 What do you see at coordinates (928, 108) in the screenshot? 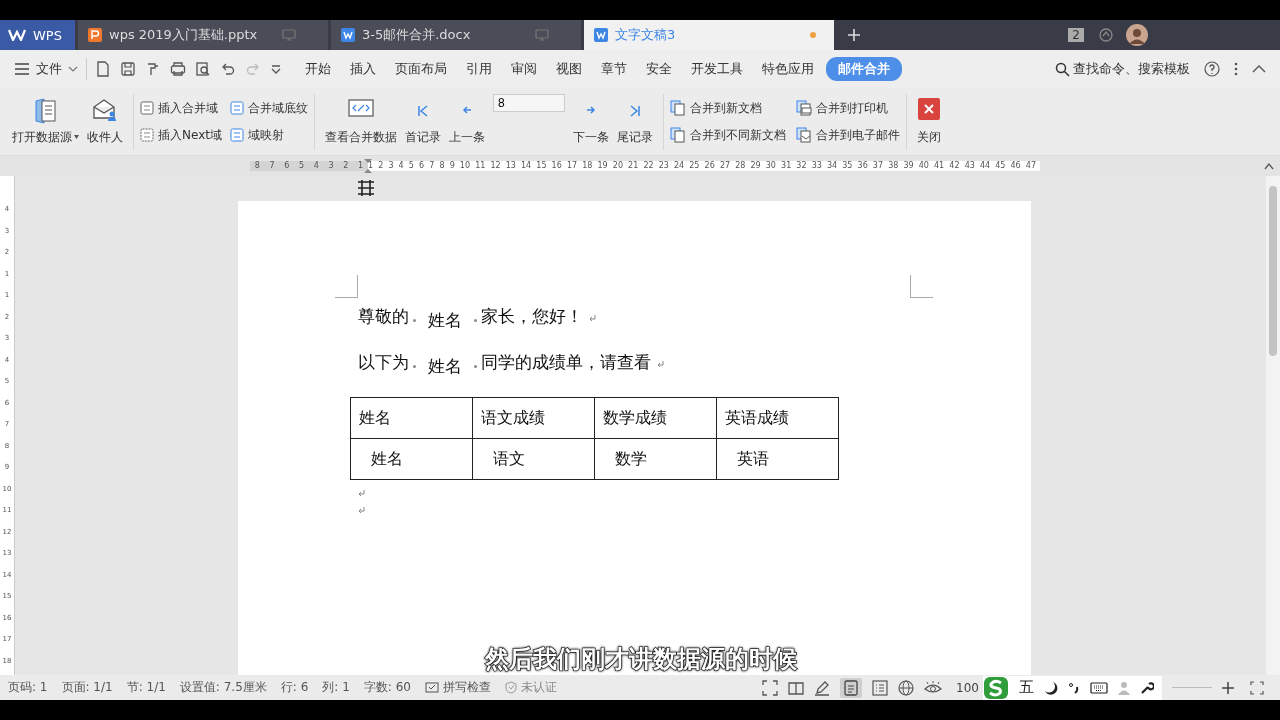
I see `close-icon` at bounding box center [928, 108].